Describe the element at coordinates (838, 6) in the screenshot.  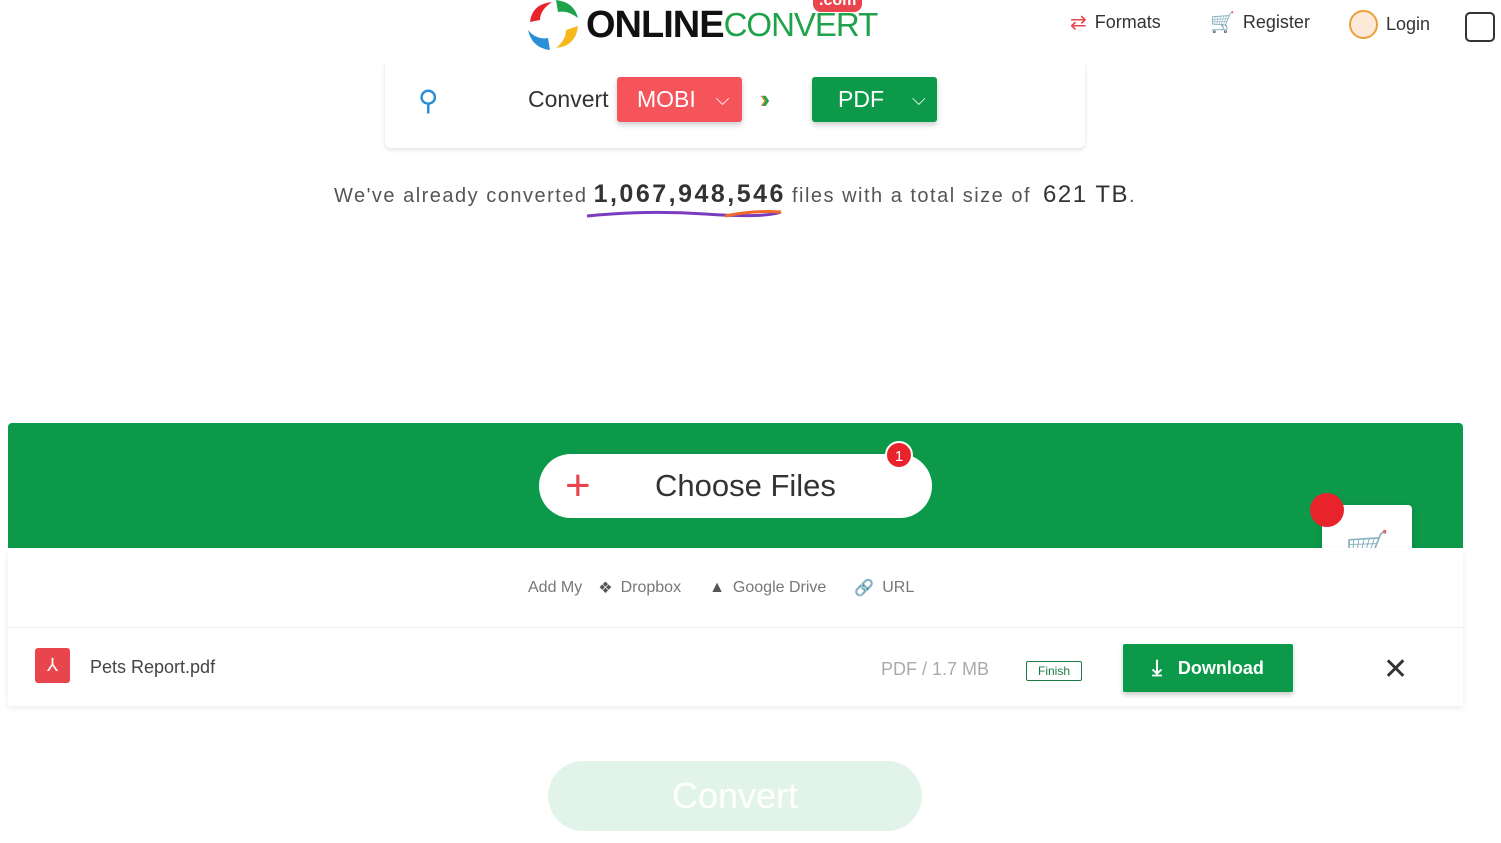
I see `logo-tld: .com` at that location.